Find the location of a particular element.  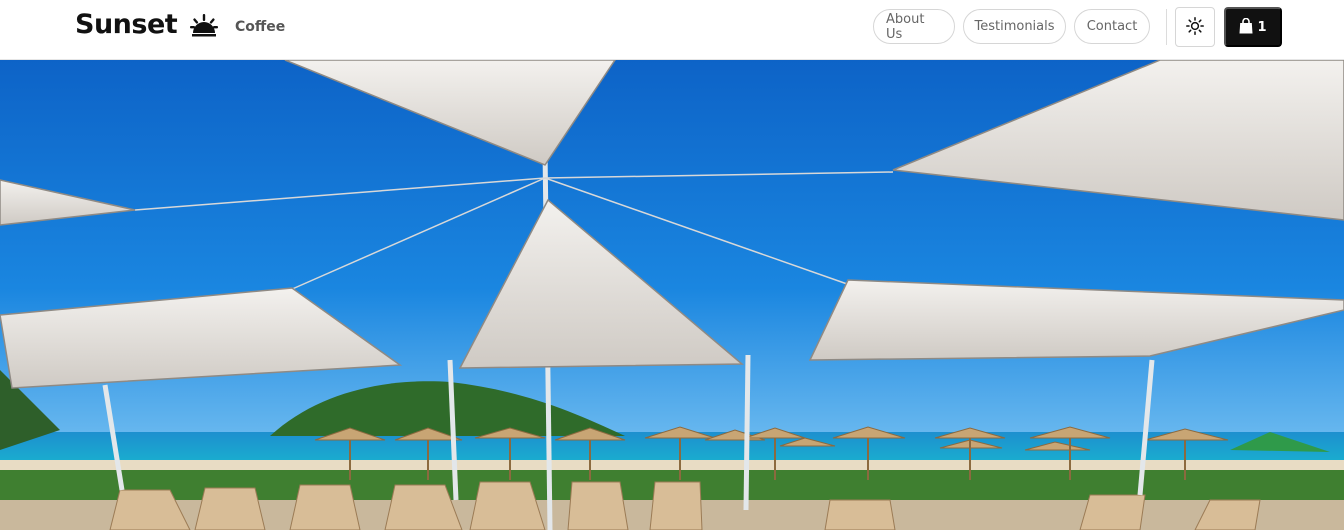

theme-toggle-button is located at coordinates (1195, 27).